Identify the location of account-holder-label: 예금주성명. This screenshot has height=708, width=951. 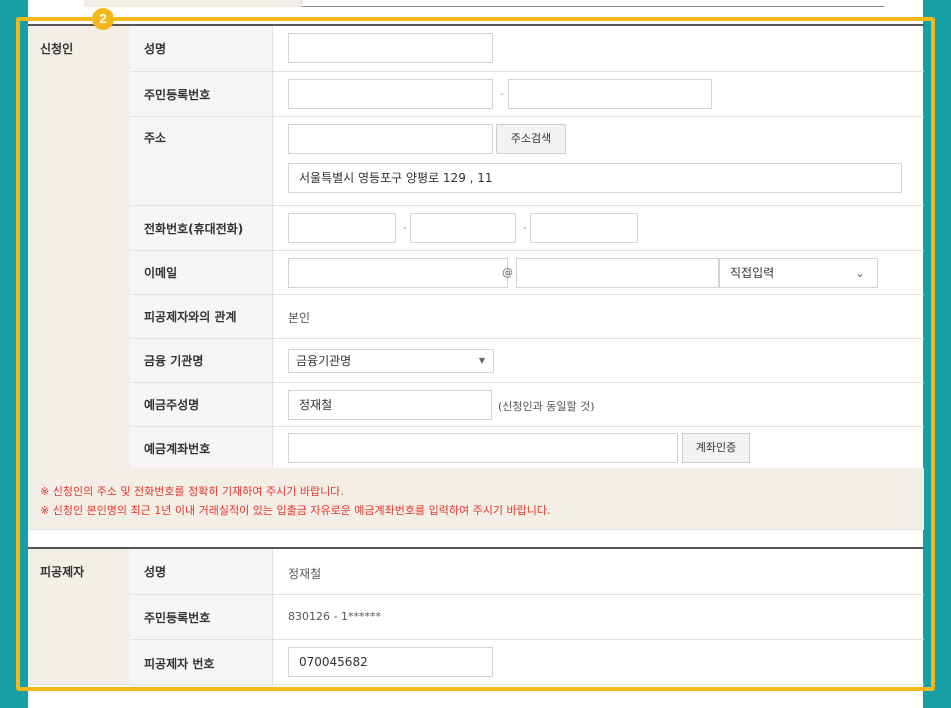
(201, 404).